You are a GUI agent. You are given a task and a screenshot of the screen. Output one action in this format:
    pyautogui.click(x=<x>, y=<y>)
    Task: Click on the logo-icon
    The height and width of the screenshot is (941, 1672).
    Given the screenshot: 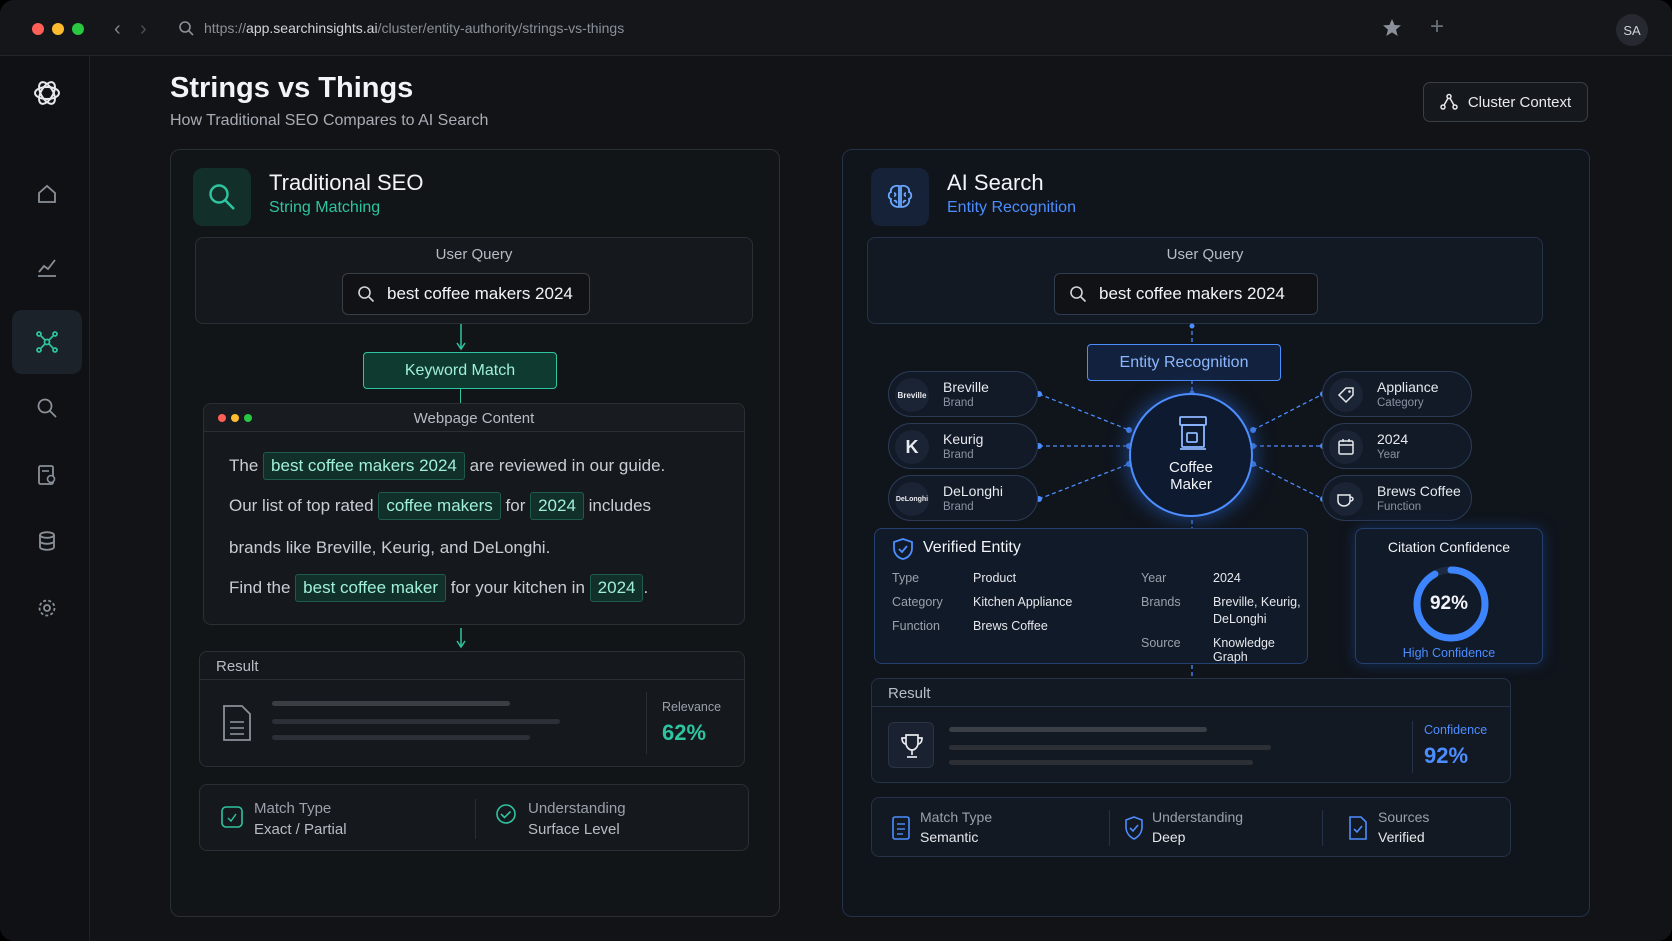 What is the action you would take?
    pyautogui.click(x=47, y=93)
    